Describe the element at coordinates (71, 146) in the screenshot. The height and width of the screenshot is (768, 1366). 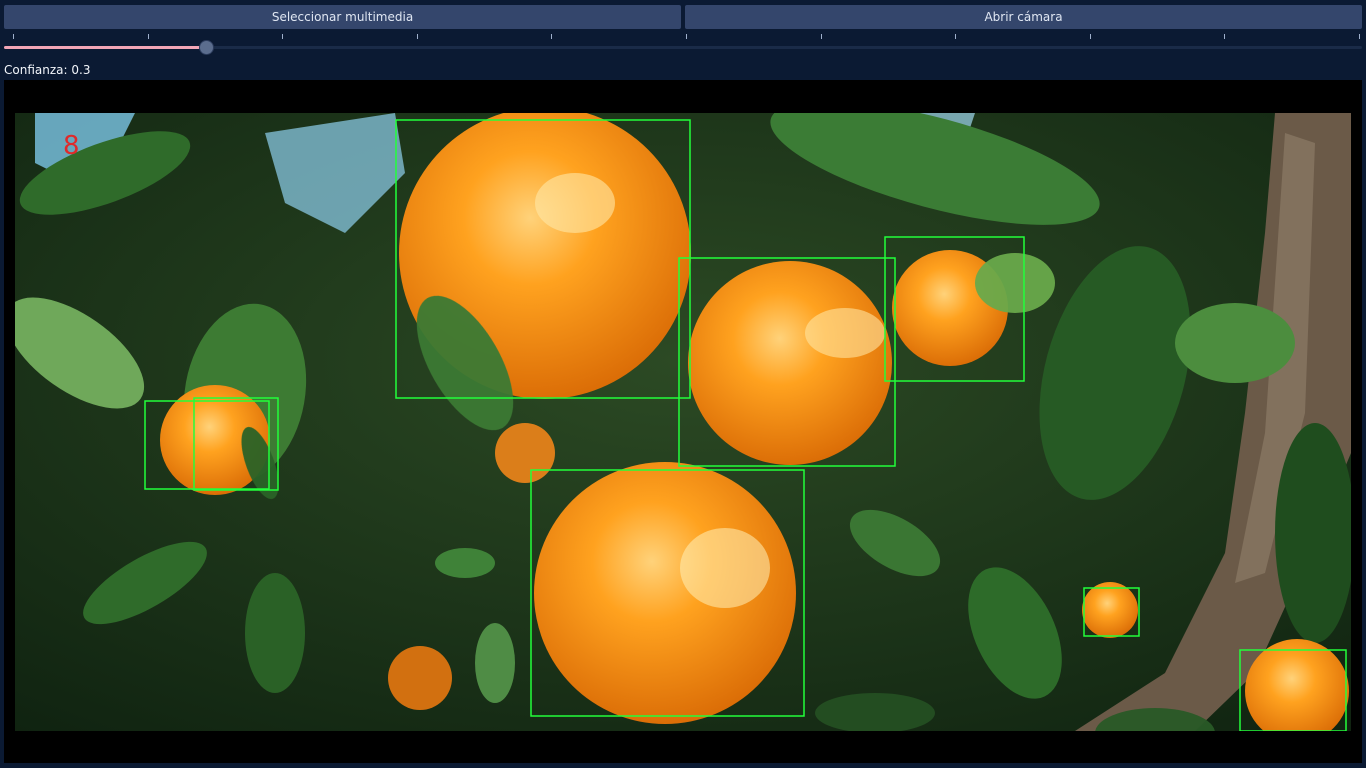
I see `detection-count: 8` at that location.